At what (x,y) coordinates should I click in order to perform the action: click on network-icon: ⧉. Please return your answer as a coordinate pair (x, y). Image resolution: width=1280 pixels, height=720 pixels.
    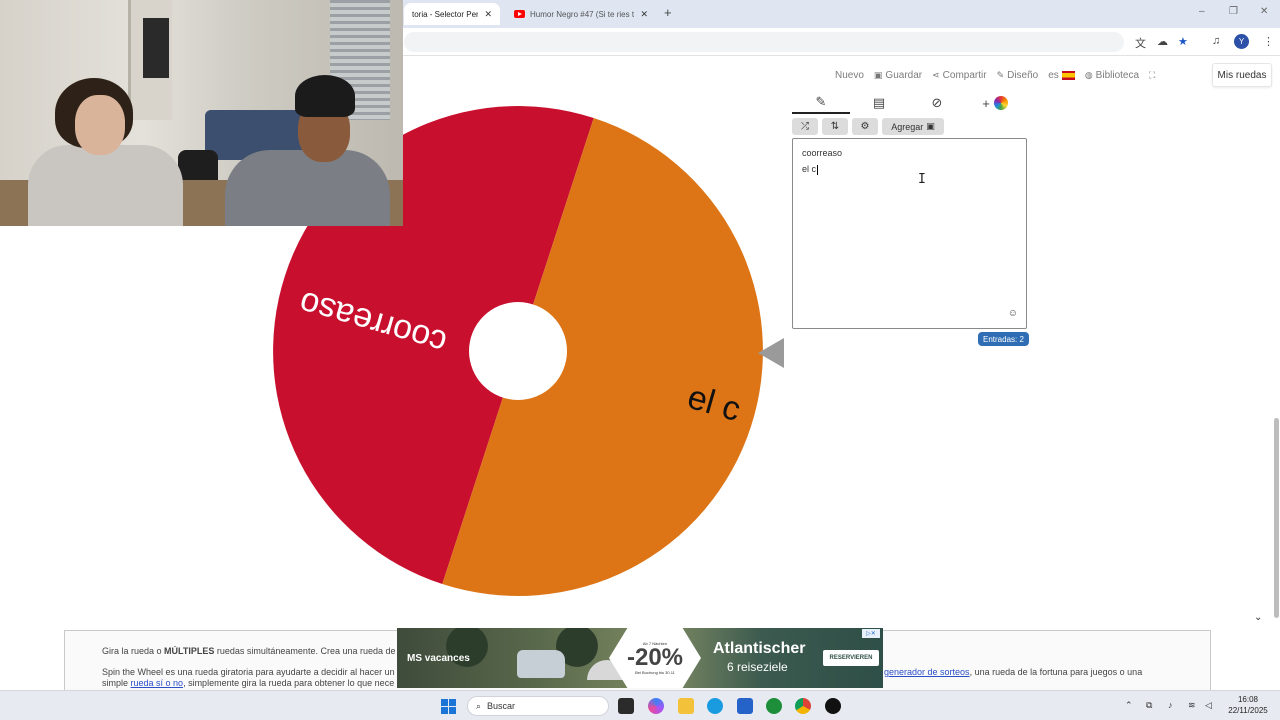
    Looking at the image, I should click on (1149, 705).